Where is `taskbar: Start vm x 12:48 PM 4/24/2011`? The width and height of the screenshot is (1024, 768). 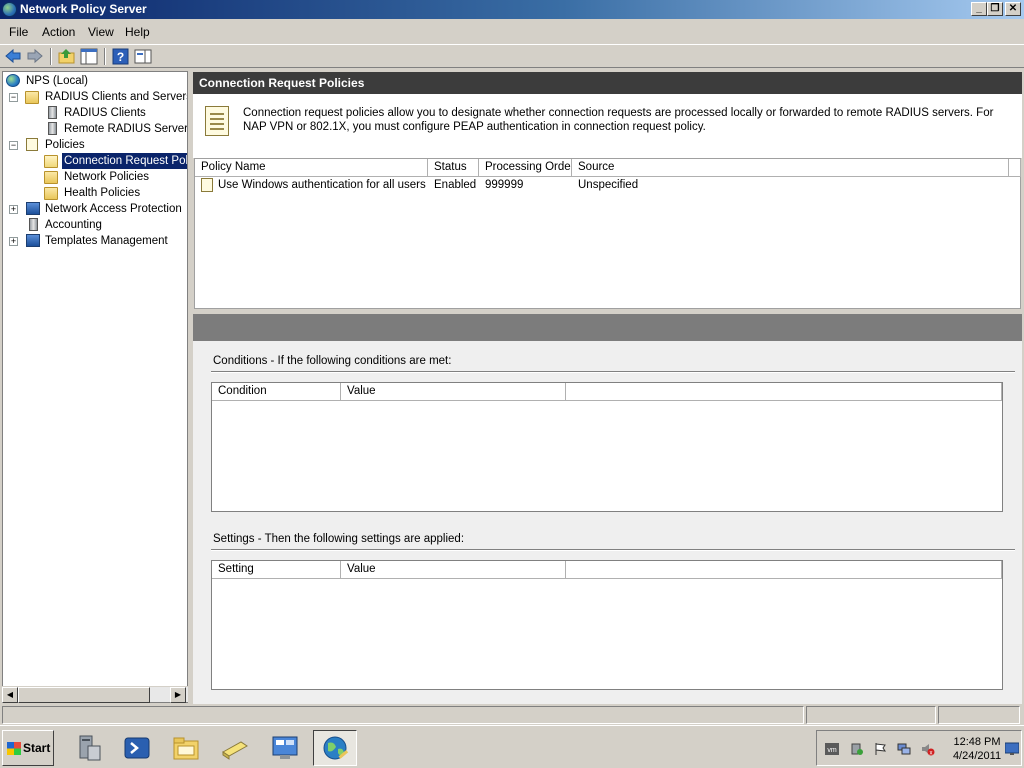 taskbar: Start vm x 12:48 PM 4/24/2011 is located at coordinates (512, 746).